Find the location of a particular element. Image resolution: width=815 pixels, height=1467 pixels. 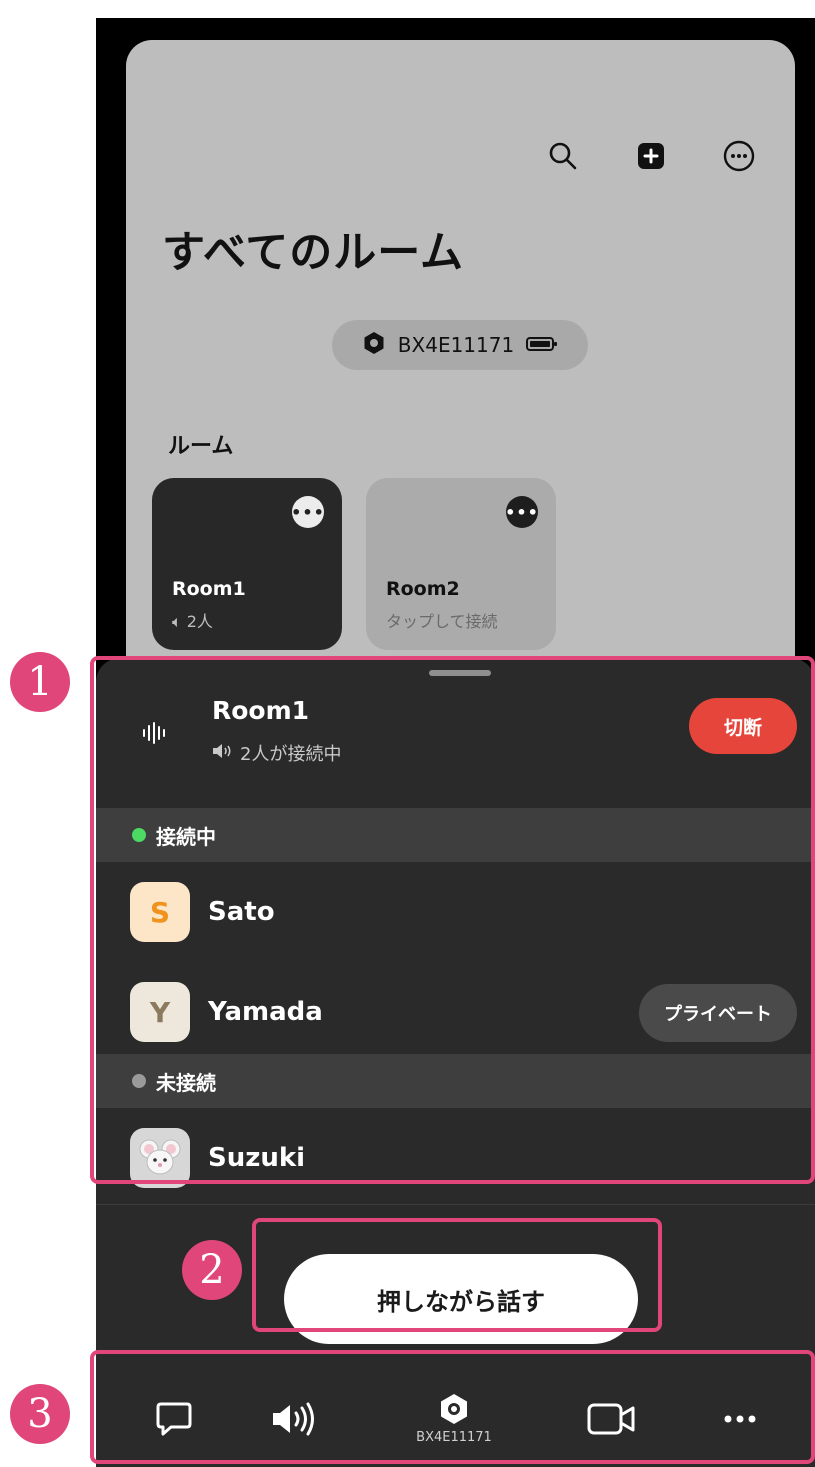

more-circle-icon is located at coordinates (739, 156).